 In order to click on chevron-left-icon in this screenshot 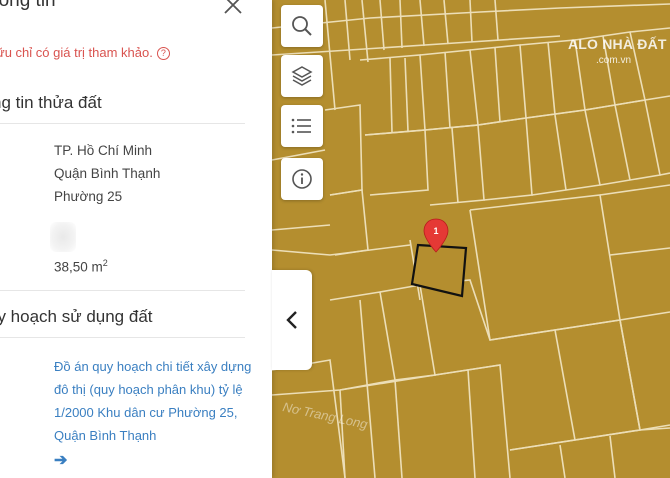, I will do `click(291, 320)`.